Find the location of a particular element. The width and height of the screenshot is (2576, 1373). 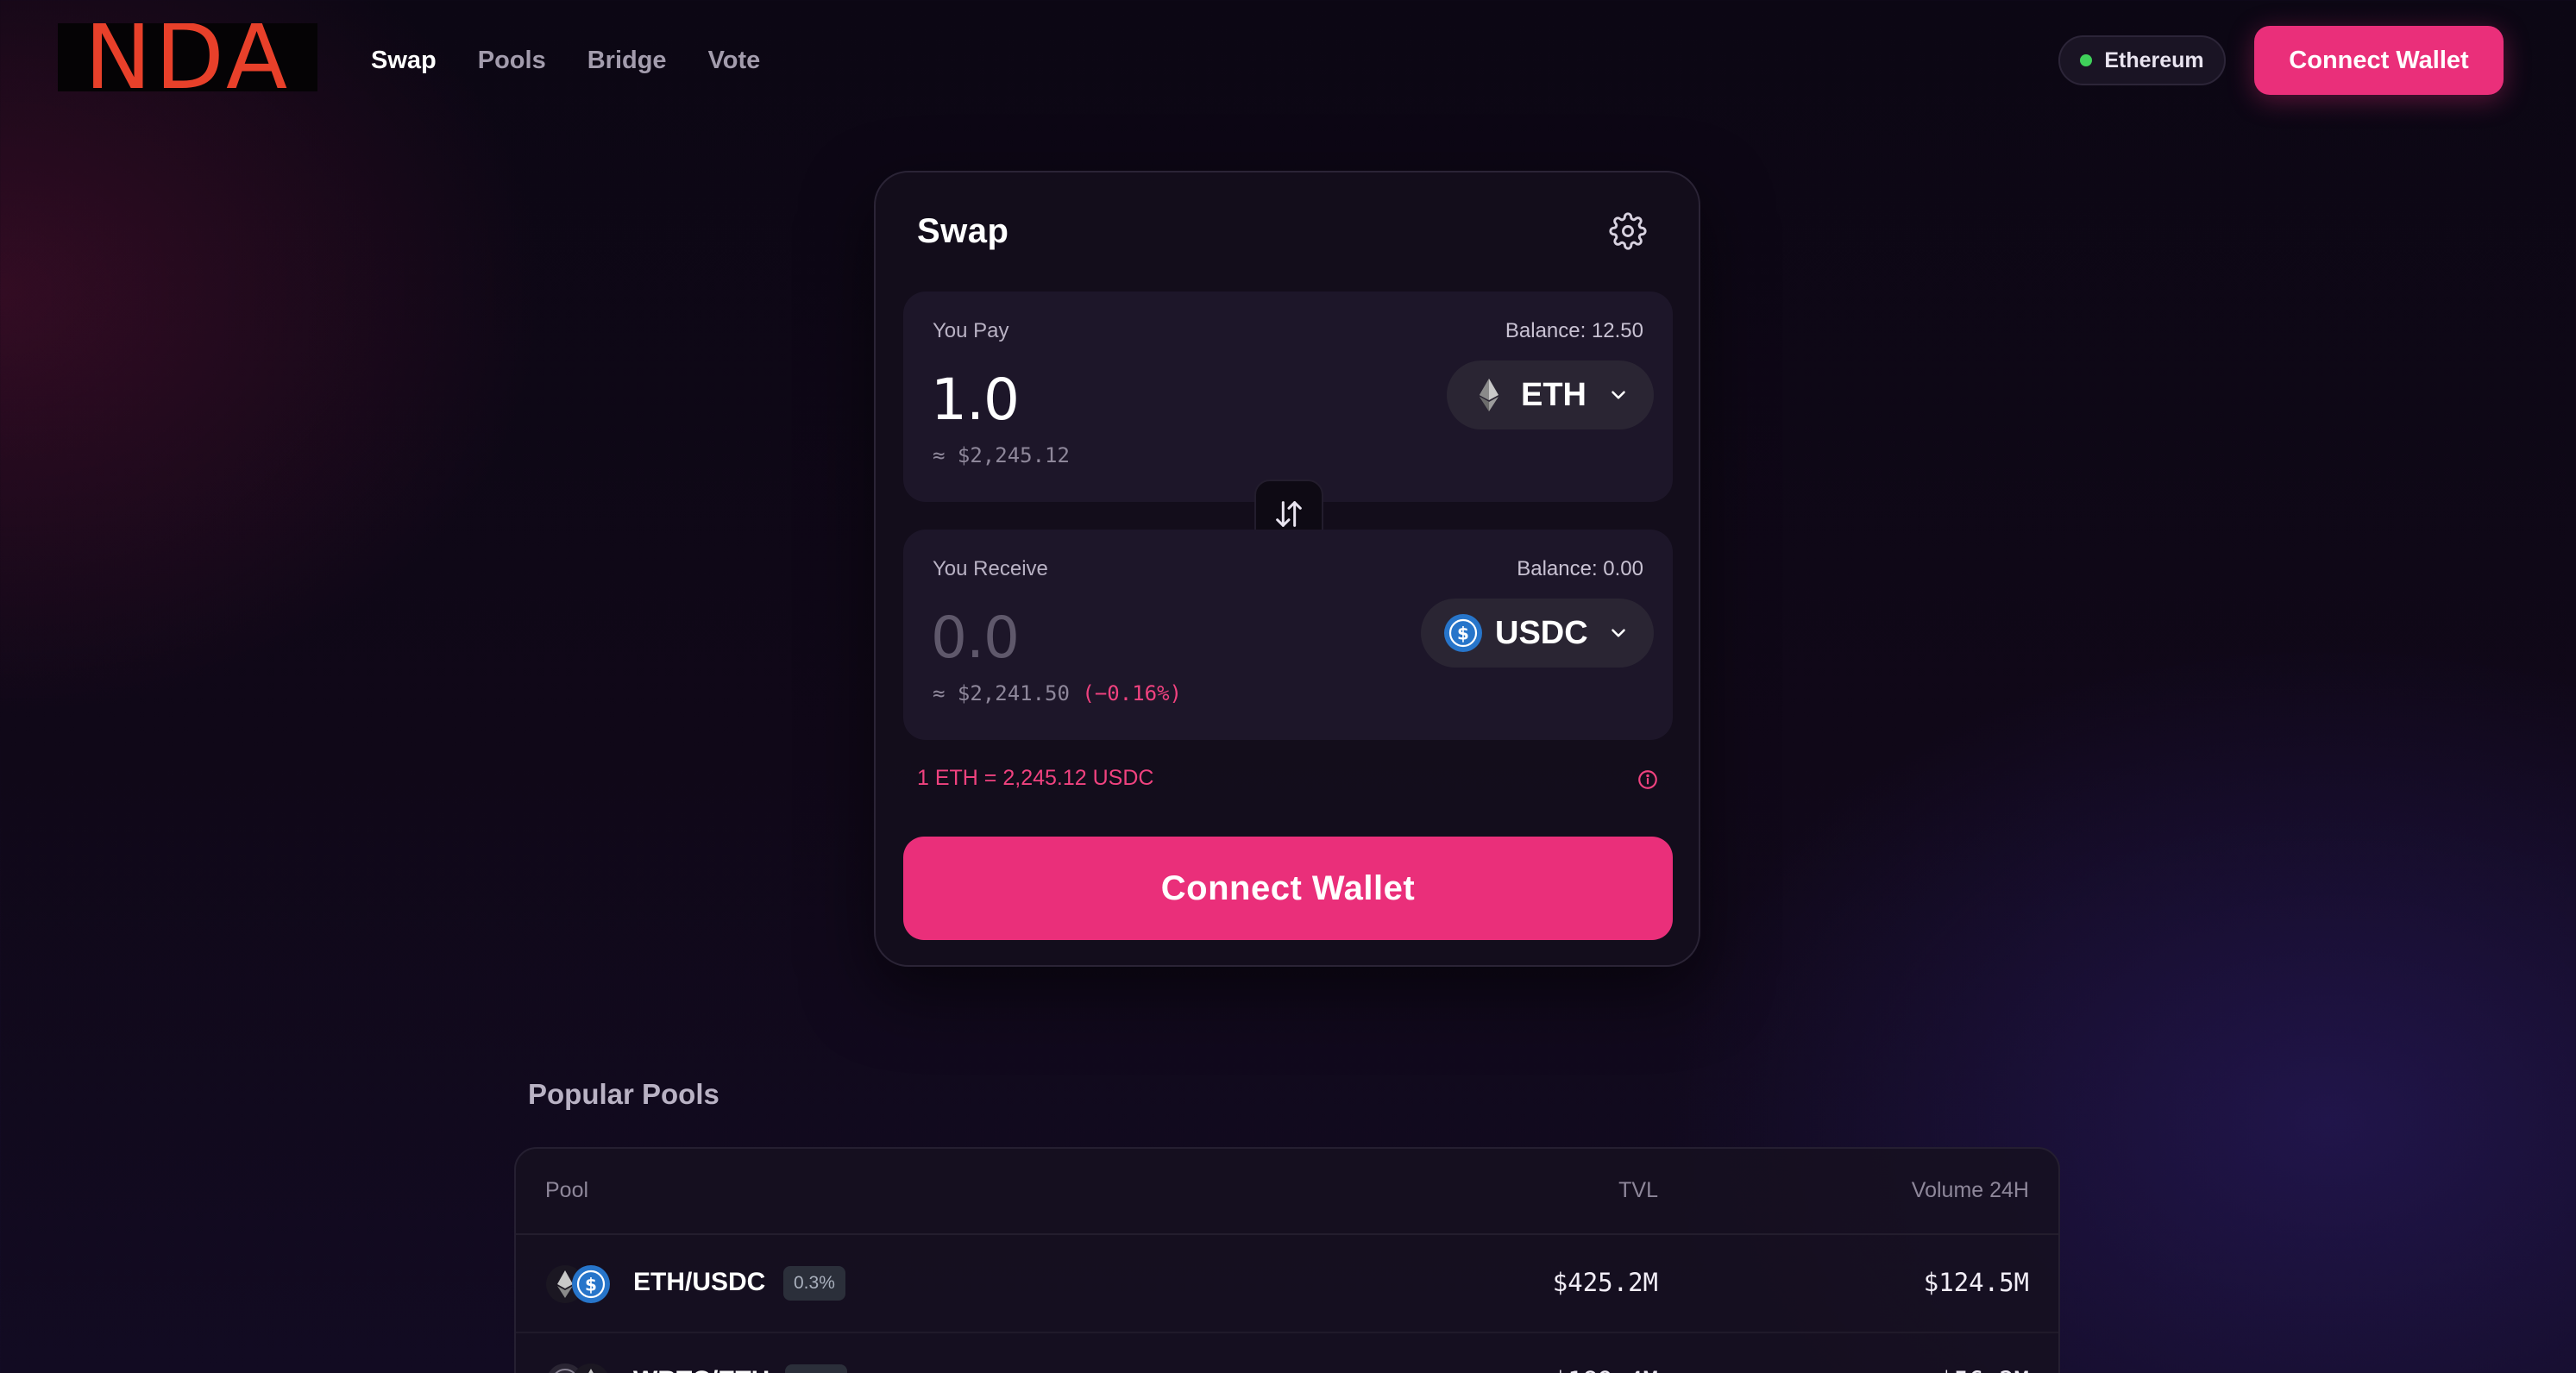

header-connect-wallet-button: Connect Wallet is located at coordinates (2379, 60).